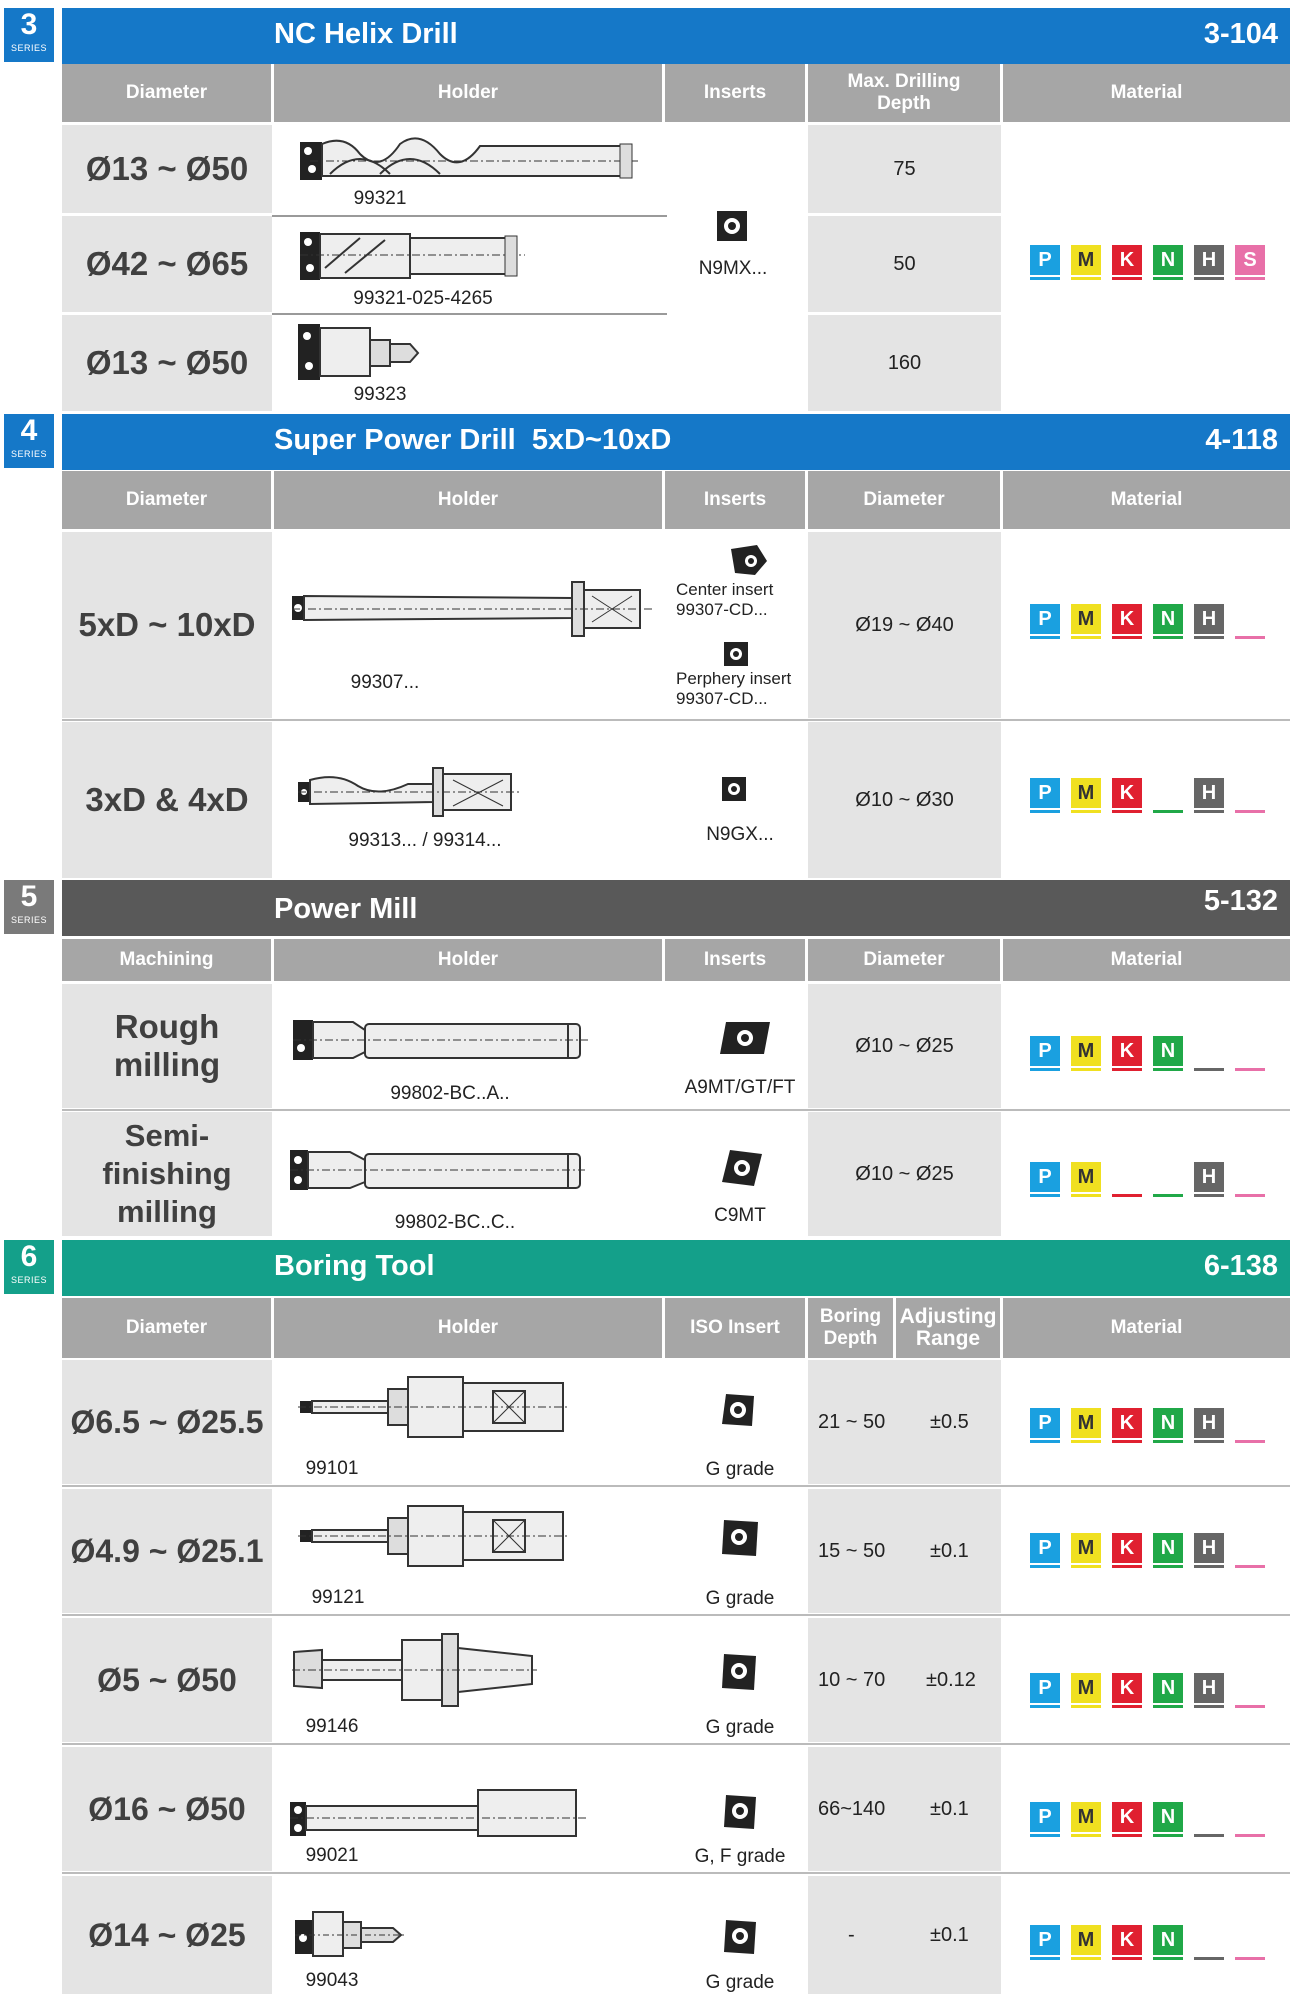 The width and height of the screenshot is (1290, 1994). What do you see at coordinates (346, 909) in the screenshot?
I see `section-title: Power Mill` at bounding box center [346, 909].